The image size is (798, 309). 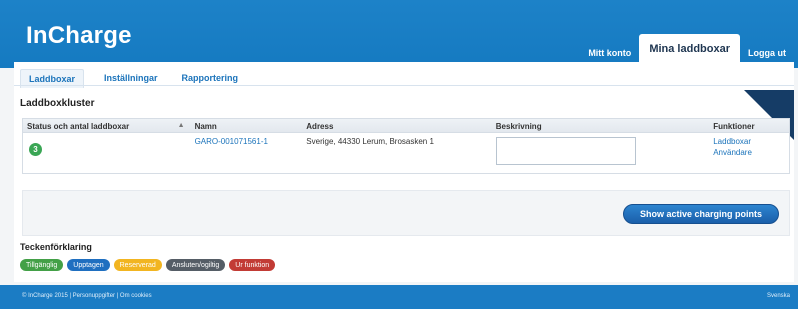 What do you see at coordinates (131, 78) in the screenshot?
I see `subtab-installningar: Inställningar` at bounding box center [131, 78].